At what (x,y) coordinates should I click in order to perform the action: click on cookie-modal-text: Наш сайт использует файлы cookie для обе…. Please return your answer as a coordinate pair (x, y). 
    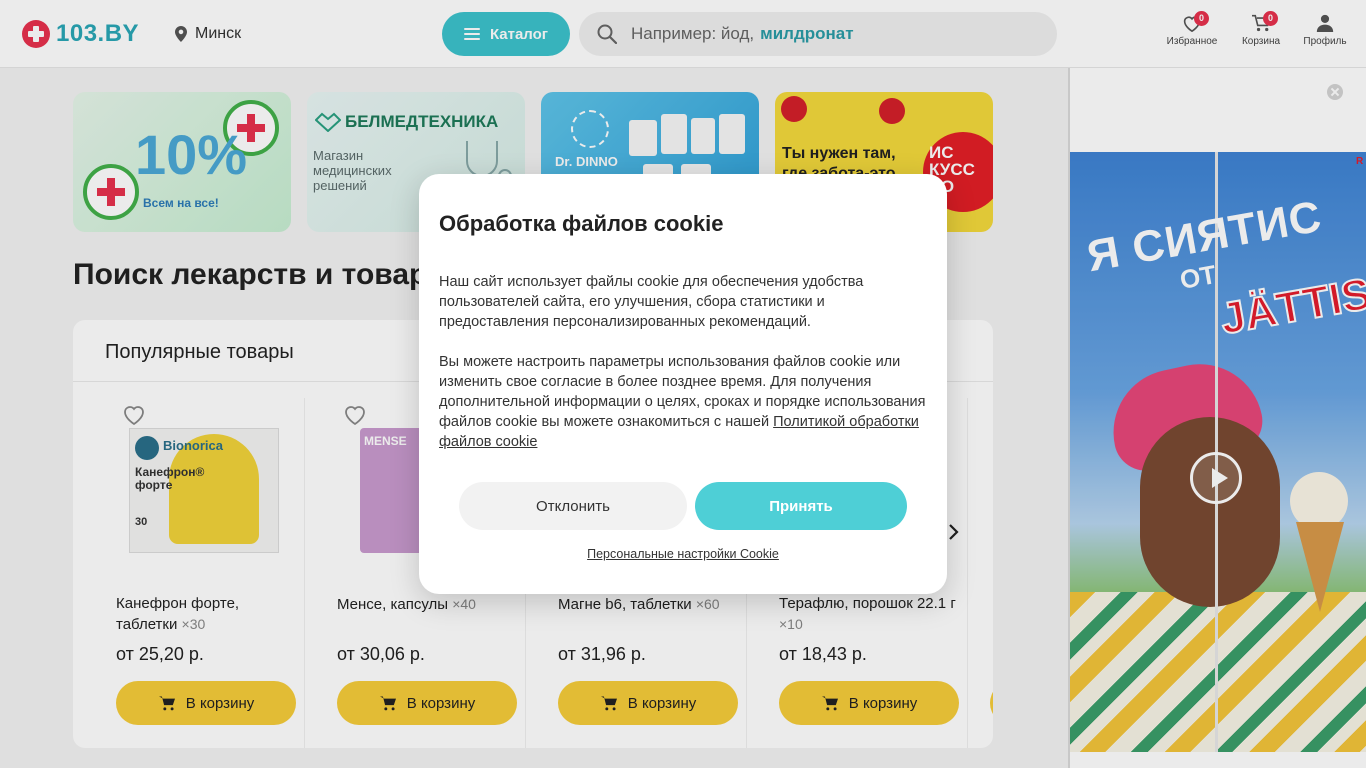
    Looking at the image, I should click on (686, 362).